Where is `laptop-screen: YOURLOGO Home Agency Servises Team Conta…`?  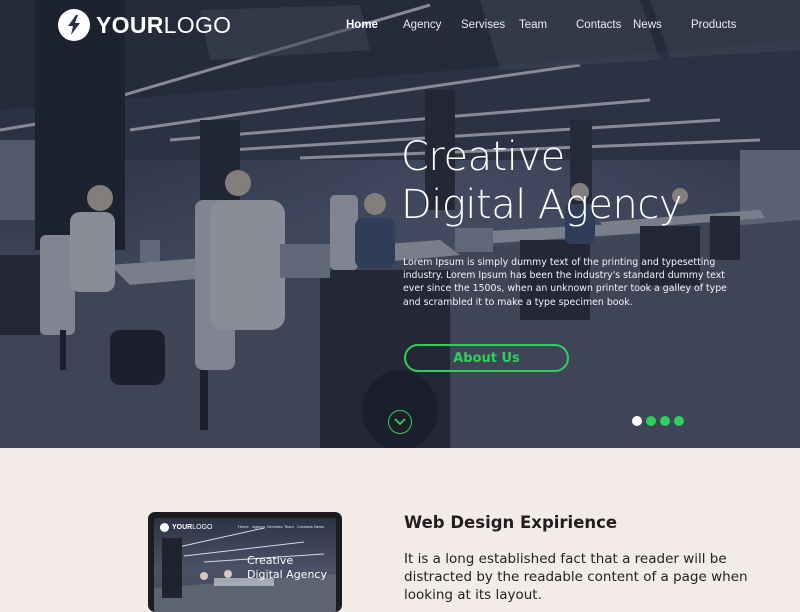 laptop-screen: YOURLOGO Home Agency Servises Team Conta… is located at coordinates (245, 565).